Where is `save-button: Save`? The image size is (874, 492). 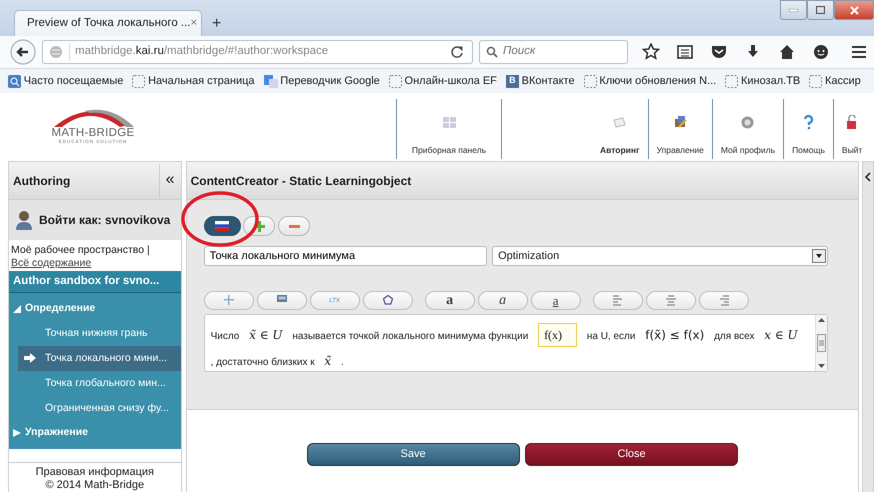 save-button: Save is located at coordinates (413, 454).